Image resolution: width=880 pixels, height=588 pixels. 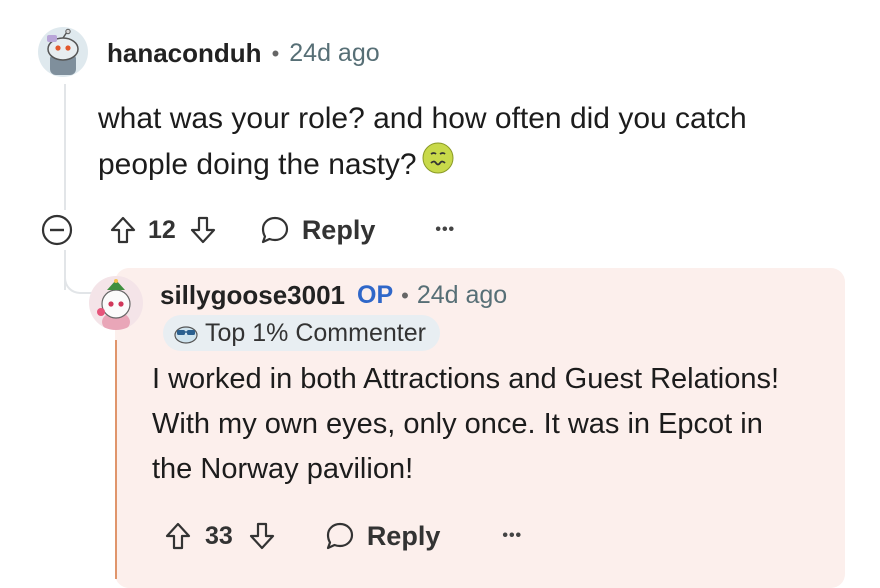 What do you see at coordinates (184, 53) in the screenshot?
I see `username-hanaconduh: hanaconduh` at bounding box center [184, 53].